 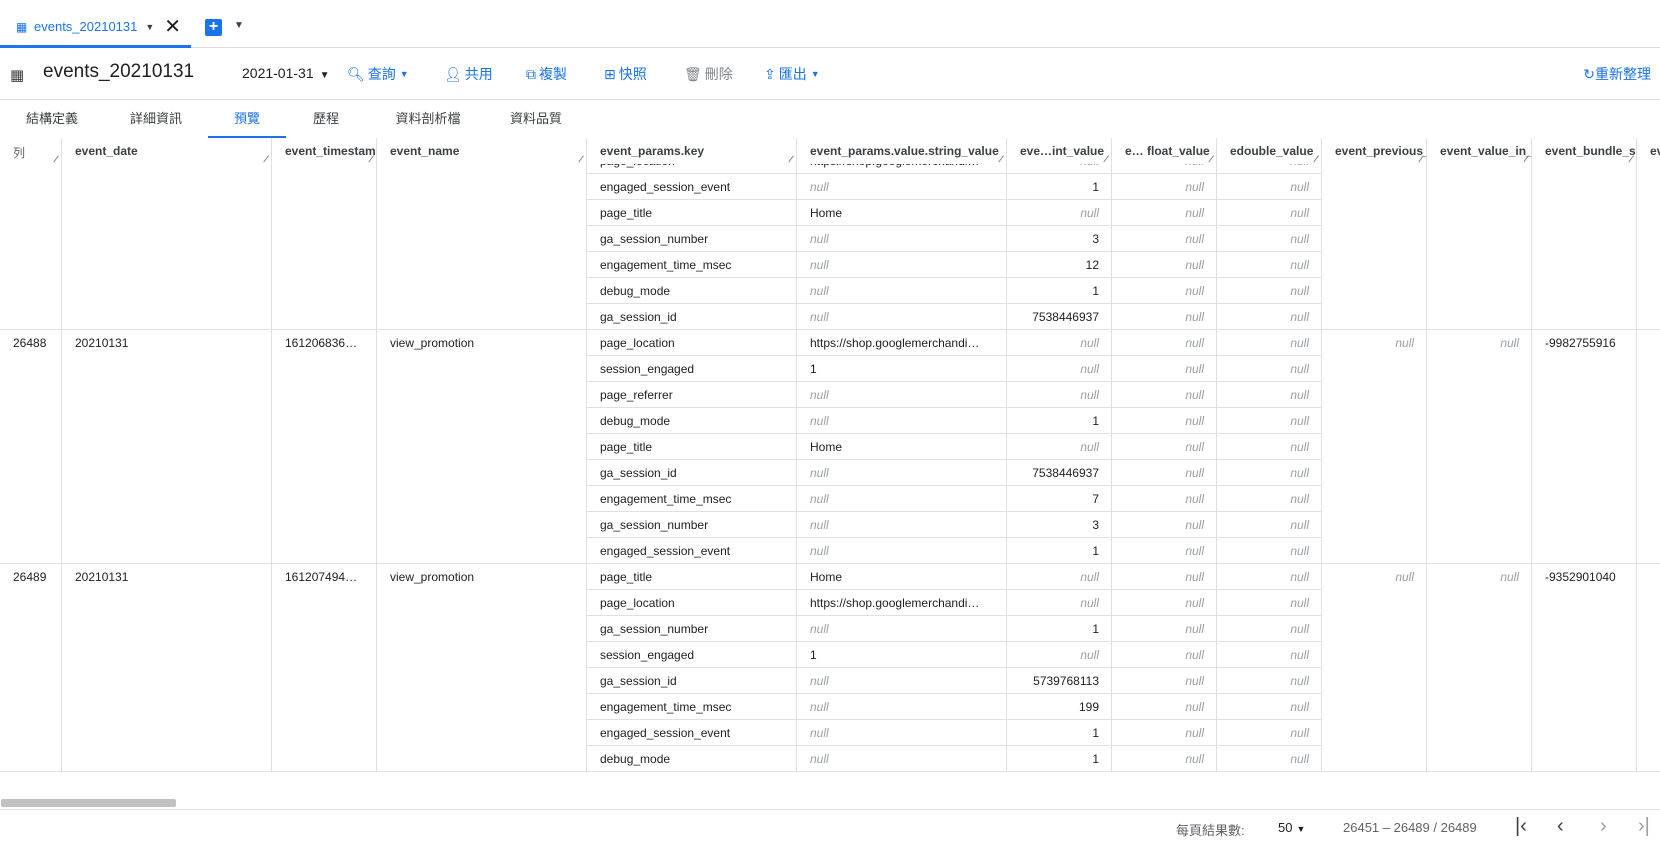 I want to click on tab-preview: 預覽, so click(x=247, y=119).